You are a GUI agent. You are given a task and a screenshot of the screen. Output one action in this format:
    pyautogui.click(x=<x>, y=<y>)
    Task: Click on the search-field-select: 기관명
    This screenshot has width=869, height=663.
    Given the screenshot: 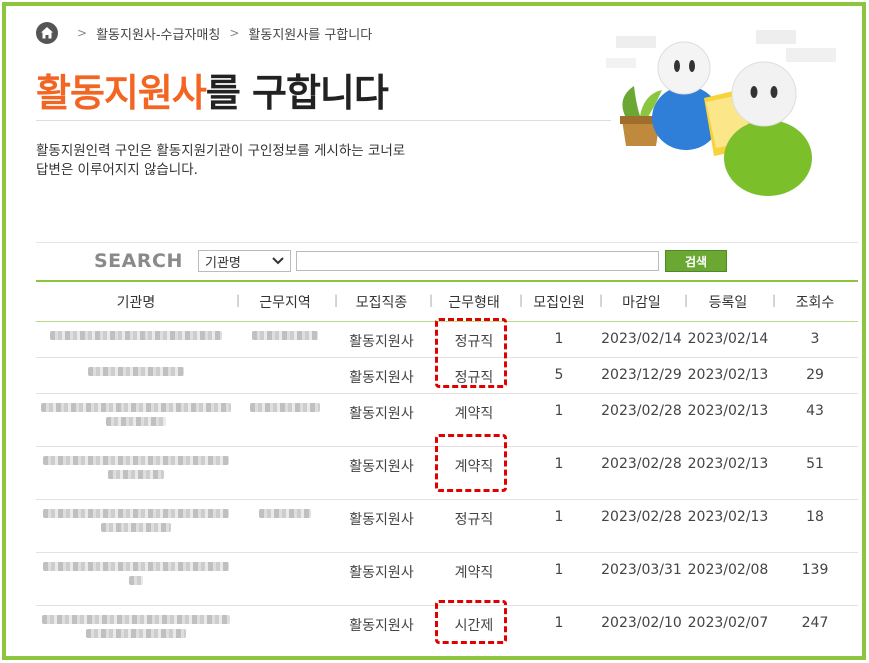 What is the action you would take?
    pyautogui.click(x=244, y=261)
    